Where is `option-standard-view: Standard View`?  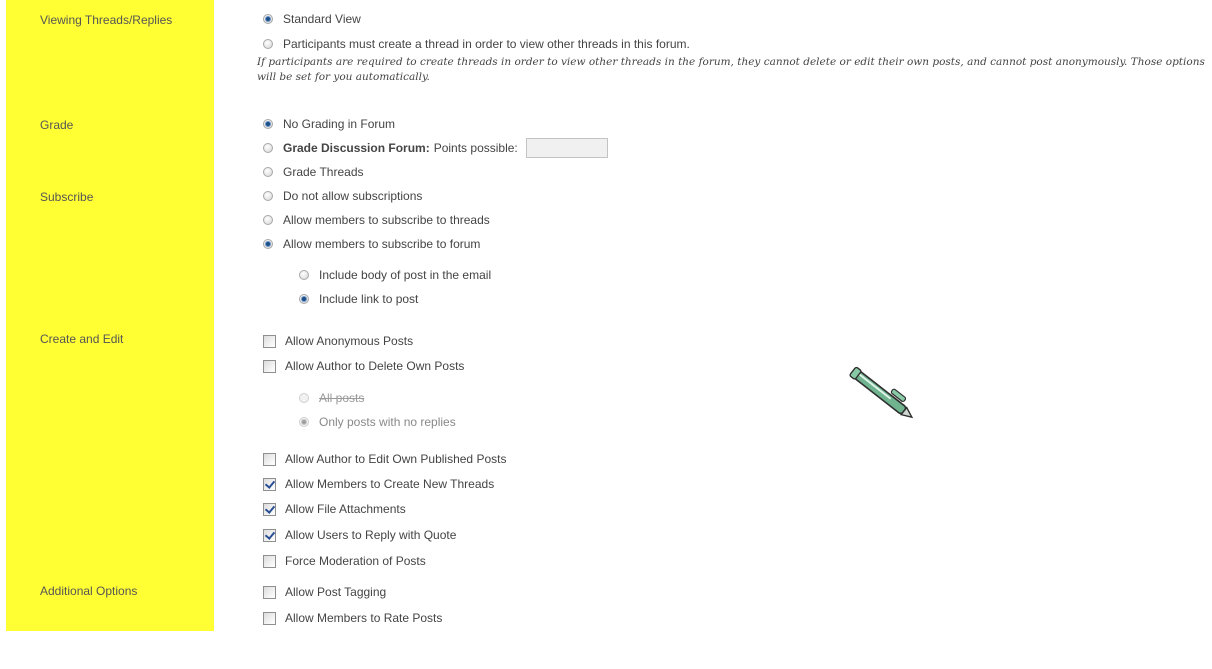
option-standard-view: Standard View is located at coordinates (312, 19).